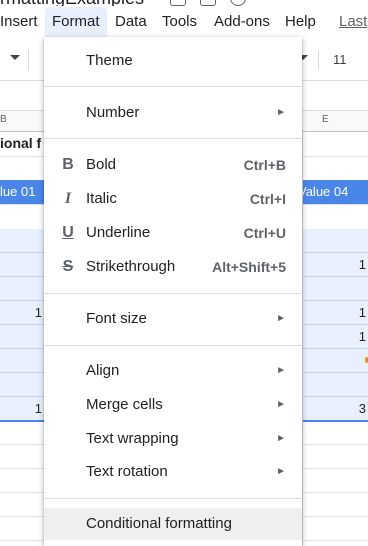 The image size is (368, 546). Describe the element at coordinates (124, 404) in the screenshot. I see `menu-item-label: Merge cells` at that location.